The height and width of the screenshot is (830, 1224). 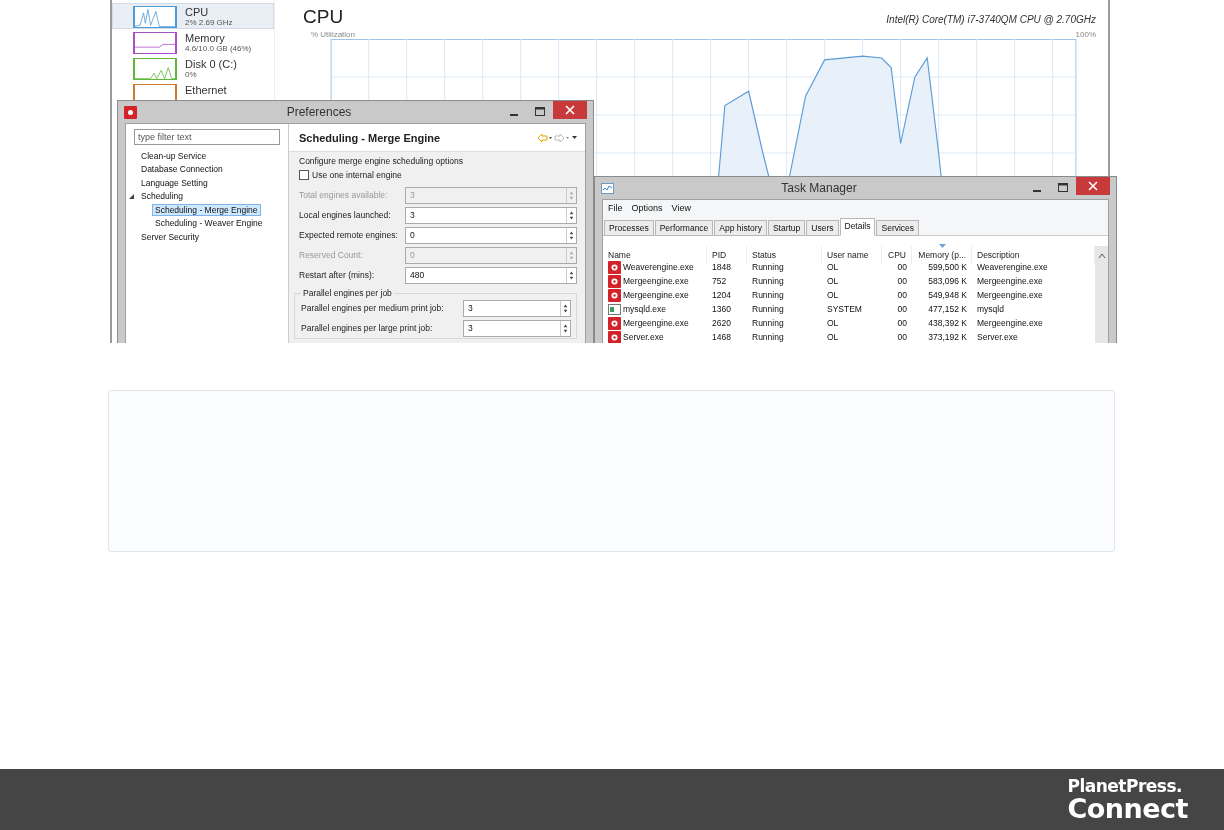 I want to click on table-cell-text: OL, so click(x=833, y=267).